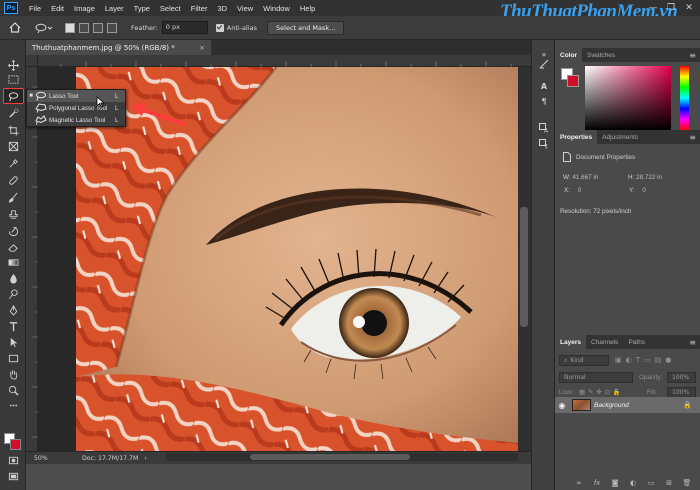  I want to click on vertical-scrollbar-thumb, so click(524, 267).